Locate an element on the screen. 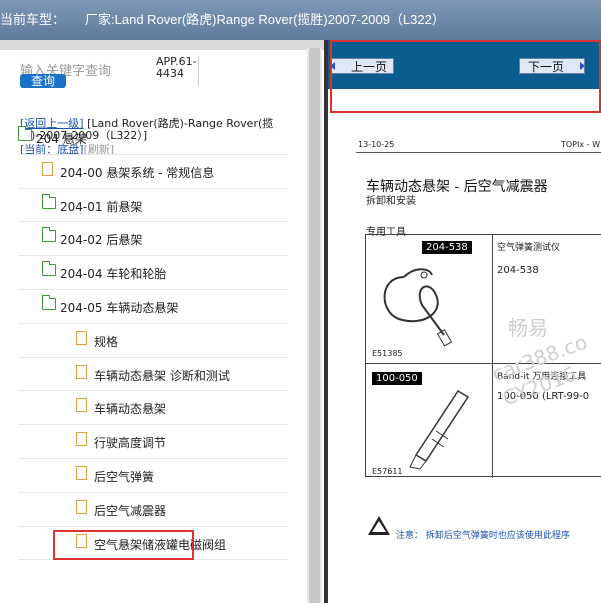 This screenshot has width=601, height=603. tree-item-label: 车辆动态悬架 is located at coordinates (130, 409).